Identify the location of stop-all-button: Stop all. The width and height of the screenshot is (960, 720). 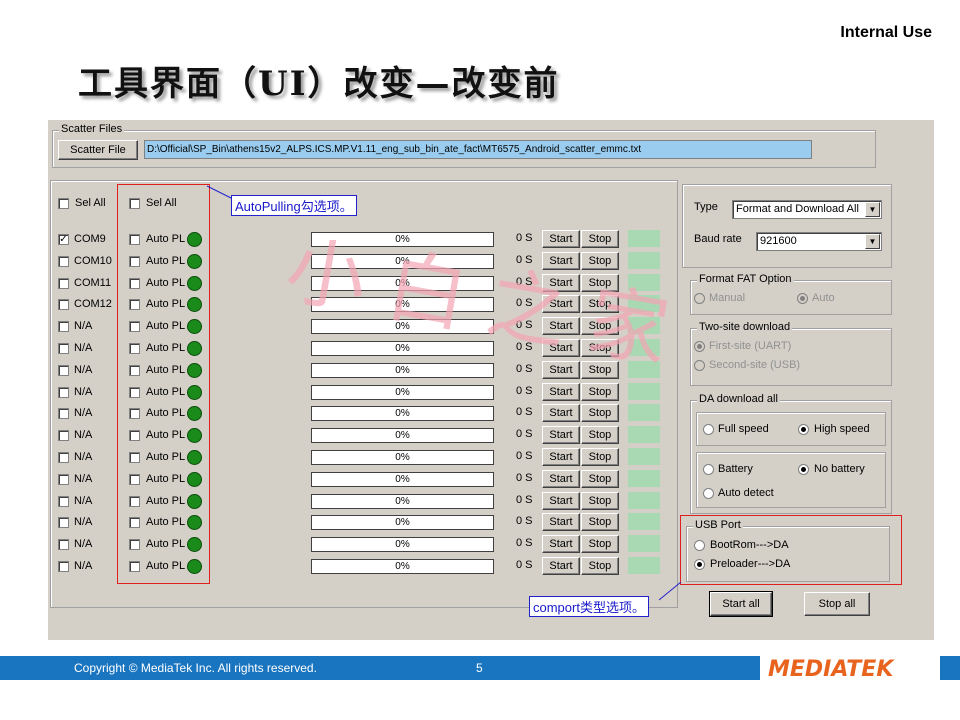
(837, 604).